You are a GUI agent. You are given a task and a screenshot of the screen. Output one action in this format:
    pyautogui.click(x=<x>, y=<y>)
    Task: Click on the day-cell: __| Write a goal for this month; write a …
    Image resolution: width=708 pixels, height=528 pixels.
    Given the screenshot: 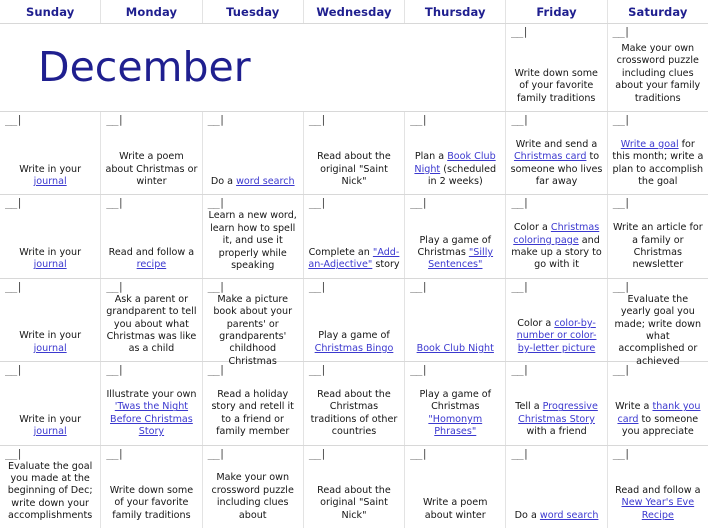 What is the action you would take?
    pyautogui.click(x=658, y=153)
    